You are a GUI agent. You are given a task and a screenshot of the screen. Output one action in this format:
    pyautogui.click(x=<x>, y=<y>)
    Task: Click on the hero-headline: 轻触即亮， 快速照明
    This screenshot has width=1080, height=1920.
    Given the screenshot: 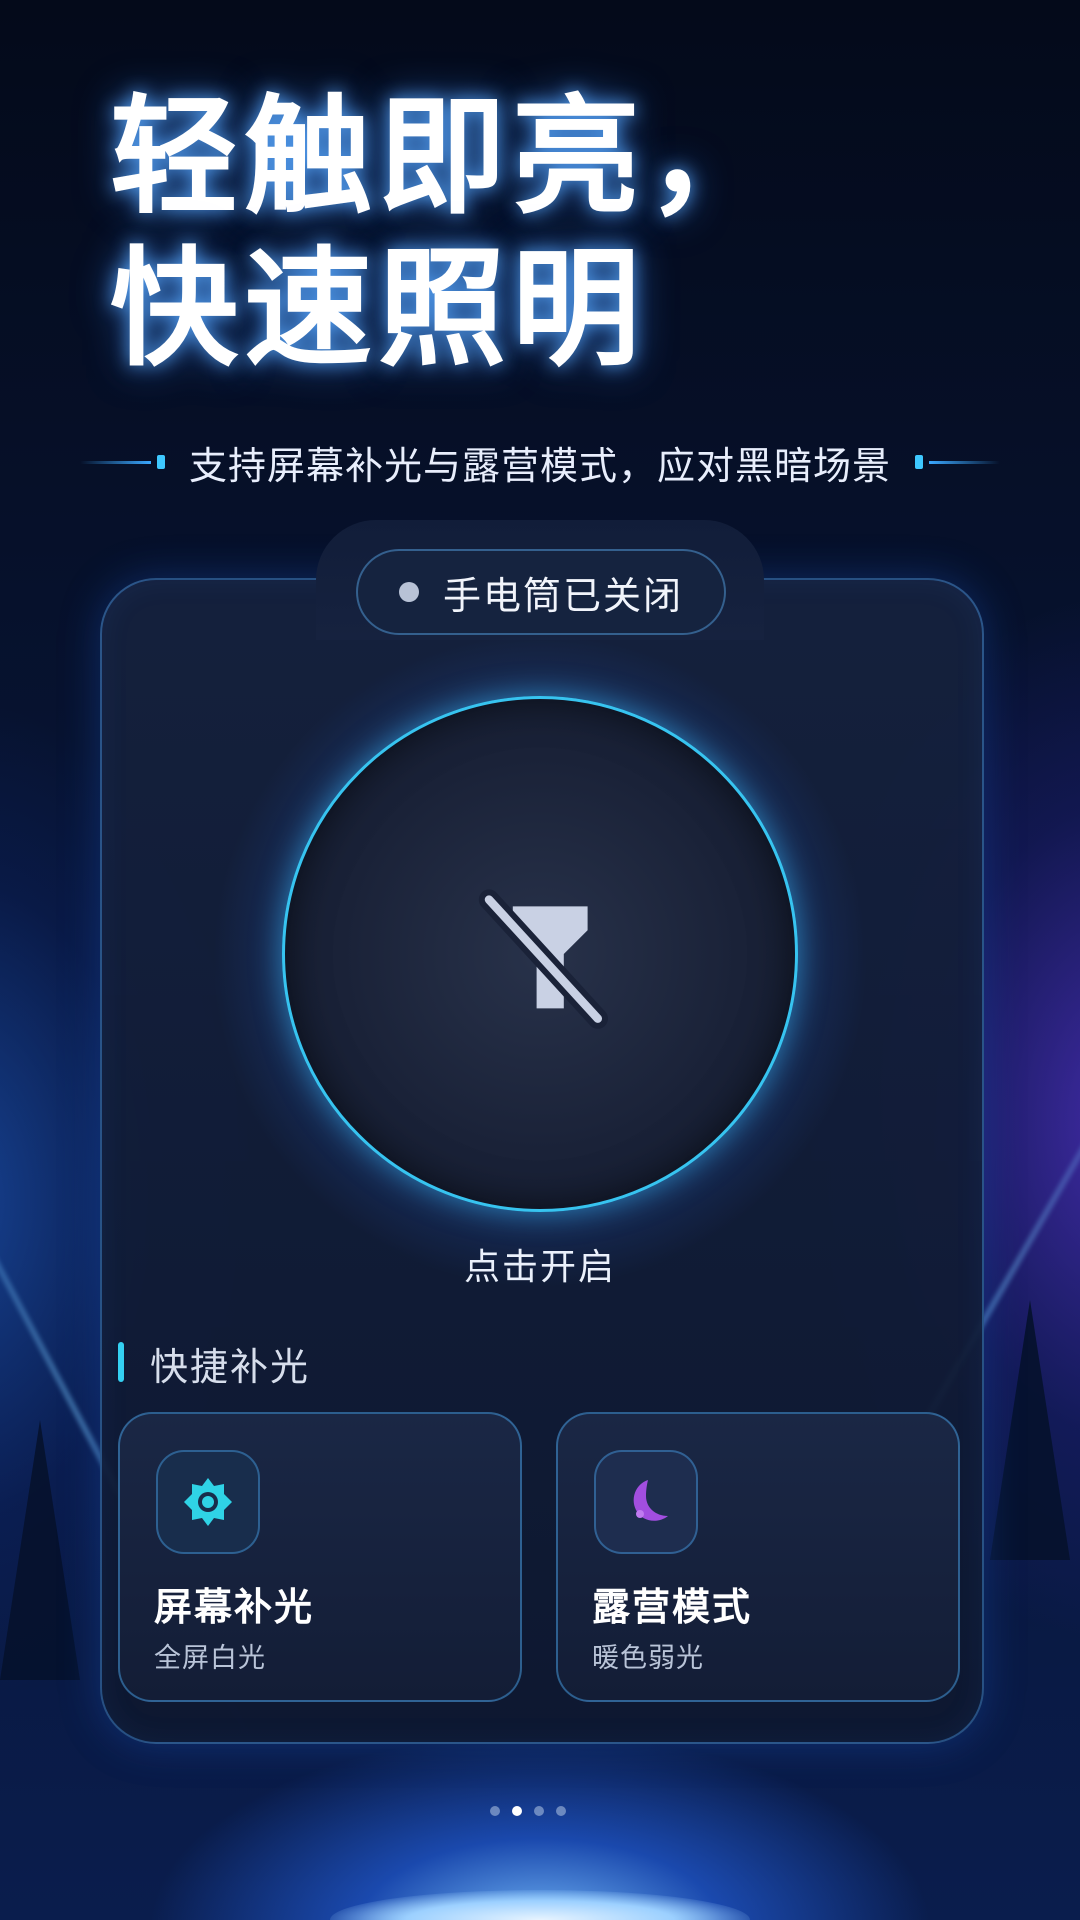 What is the action you would take?
    pyautogui.click(x=445, y=234)
    